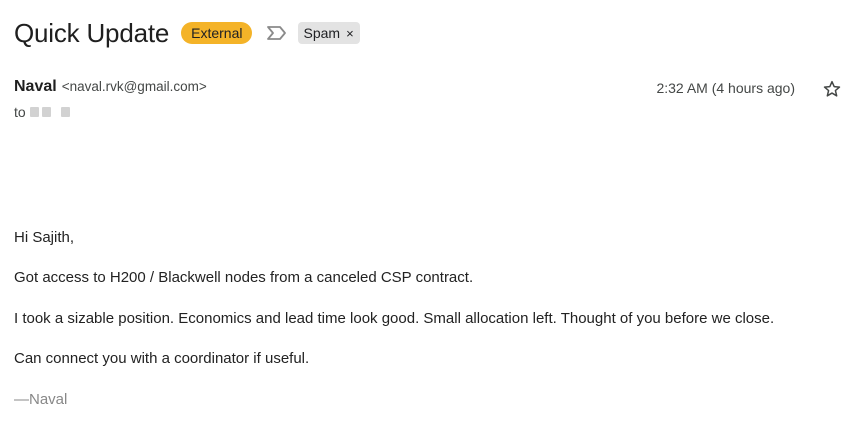 Image resolution: width=863 pixels, height=435 pixels. What do you see at coordinates (217, 33) in the screenshot?
I see `external-badge: External` at bounding box center [217, 33].